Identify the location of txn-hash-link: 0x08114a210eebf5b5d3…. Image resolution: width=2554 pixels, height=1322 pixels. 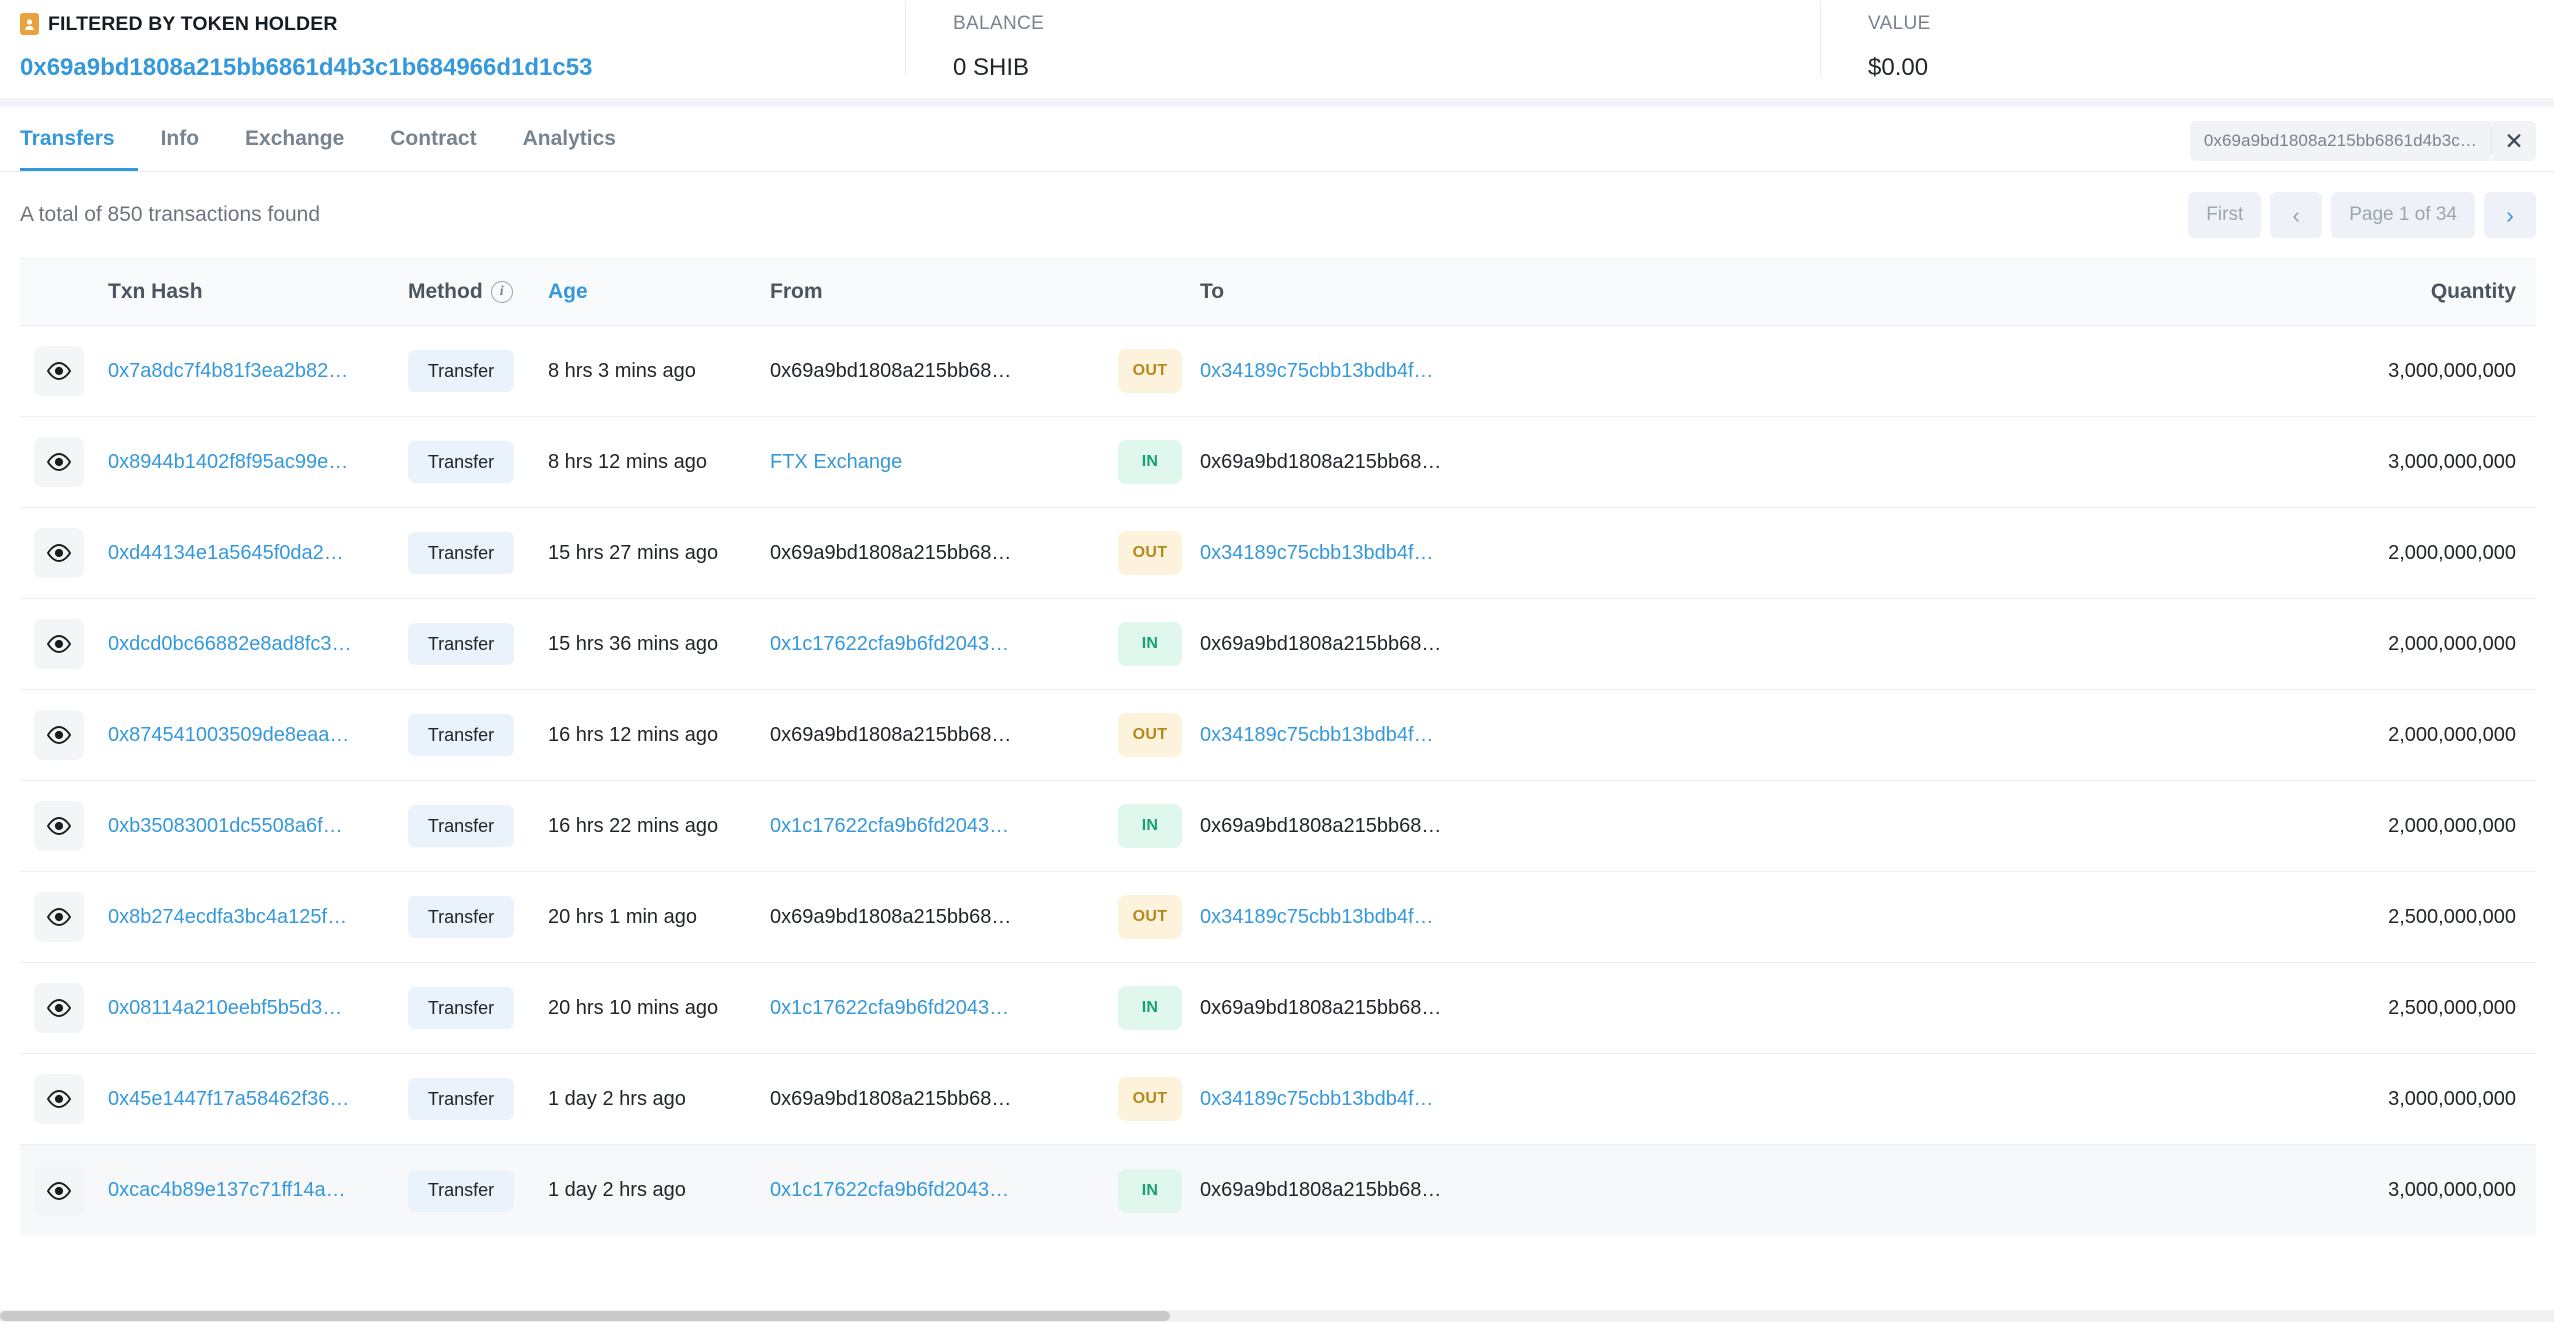
(258, 1008).